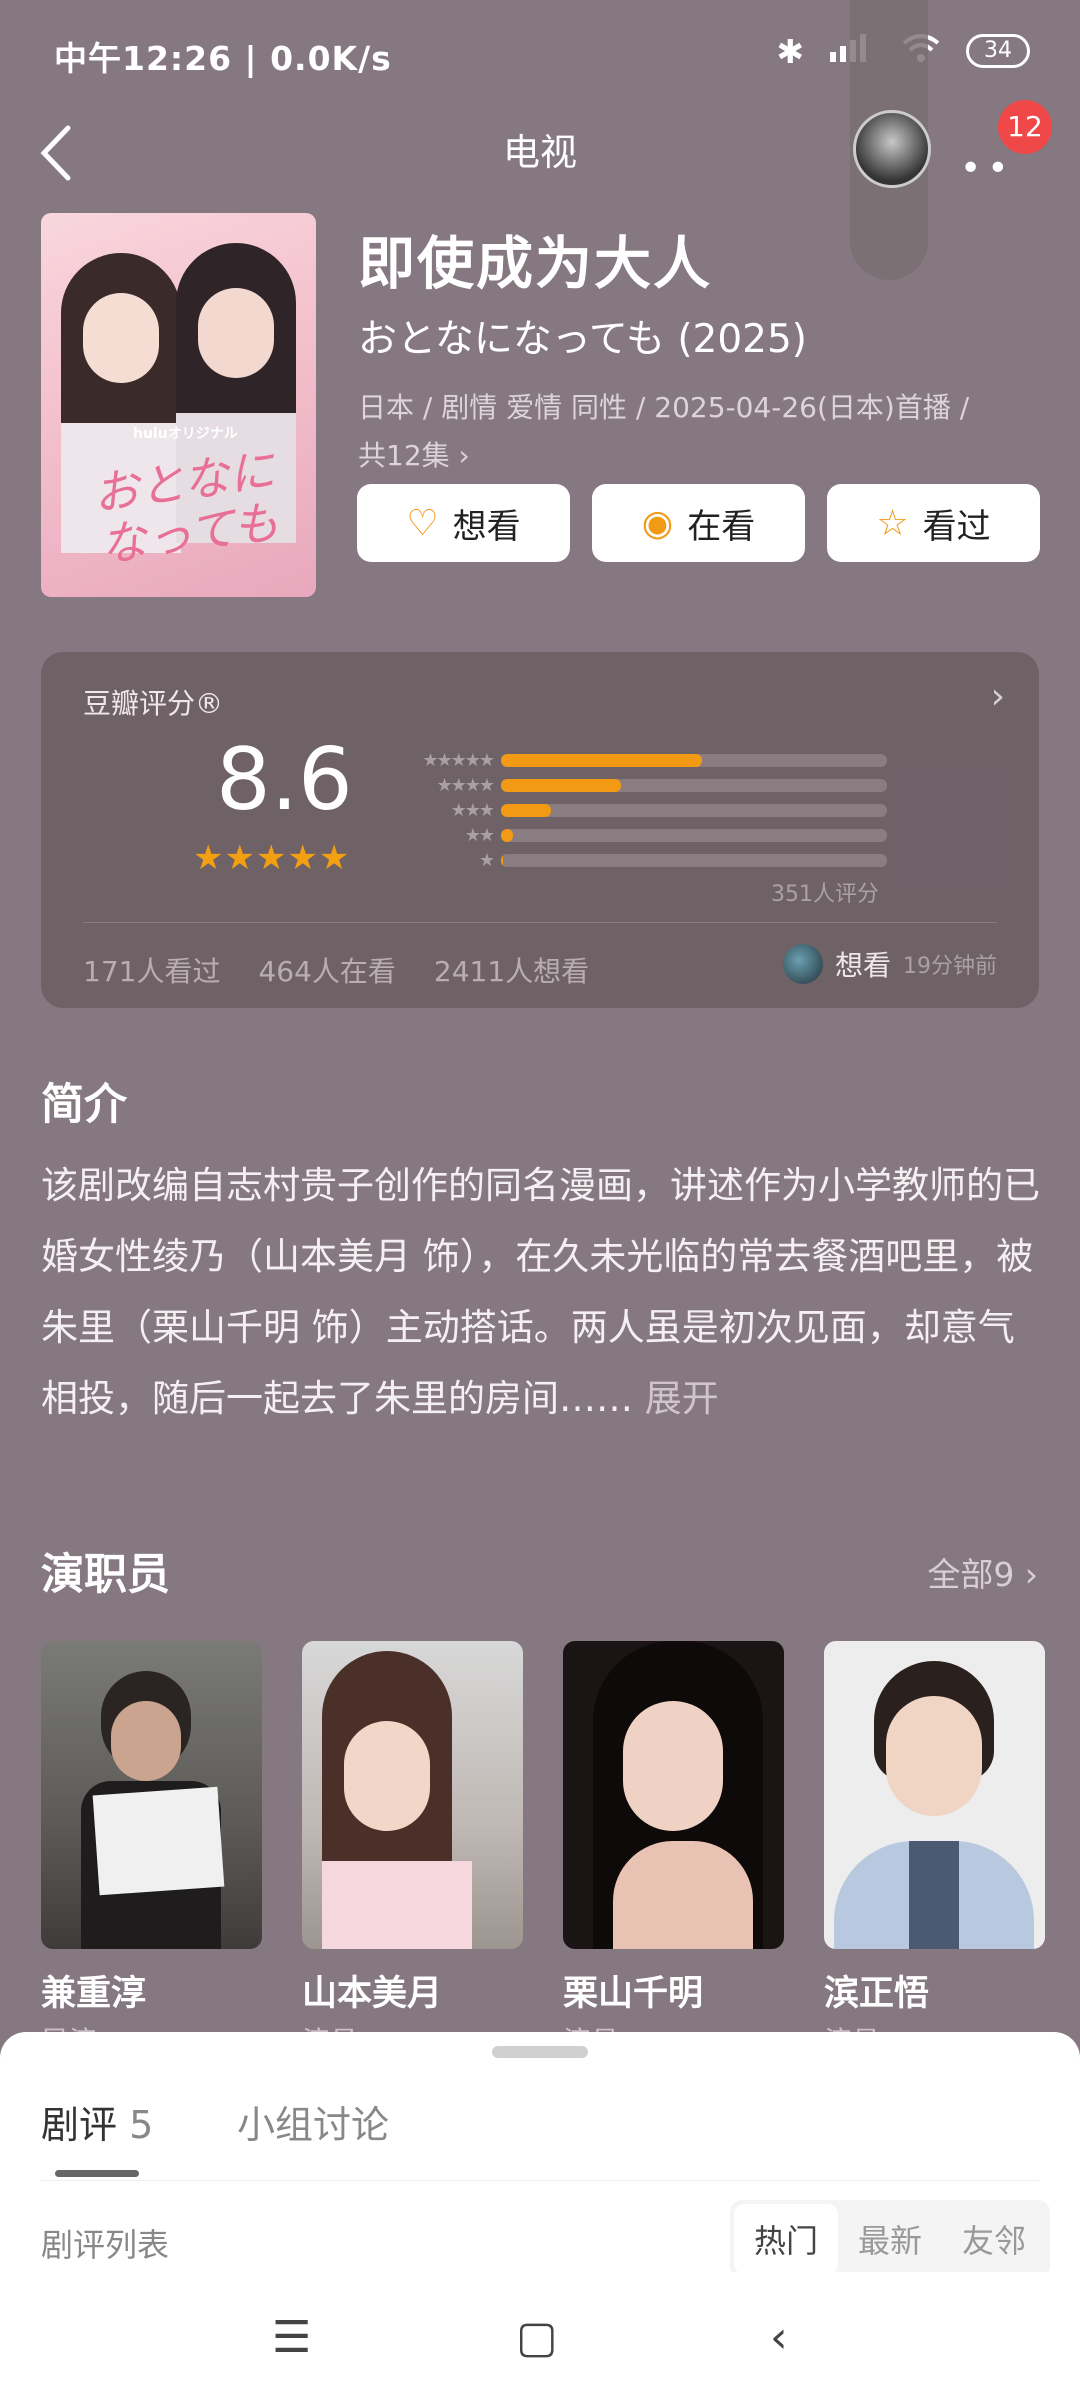 This screenshot has height=2400, width=1080. What do you see at coordinates (151, 970) in the screenshot?
I see `watched-count: 171人看过` at bounding box center [151, 970].